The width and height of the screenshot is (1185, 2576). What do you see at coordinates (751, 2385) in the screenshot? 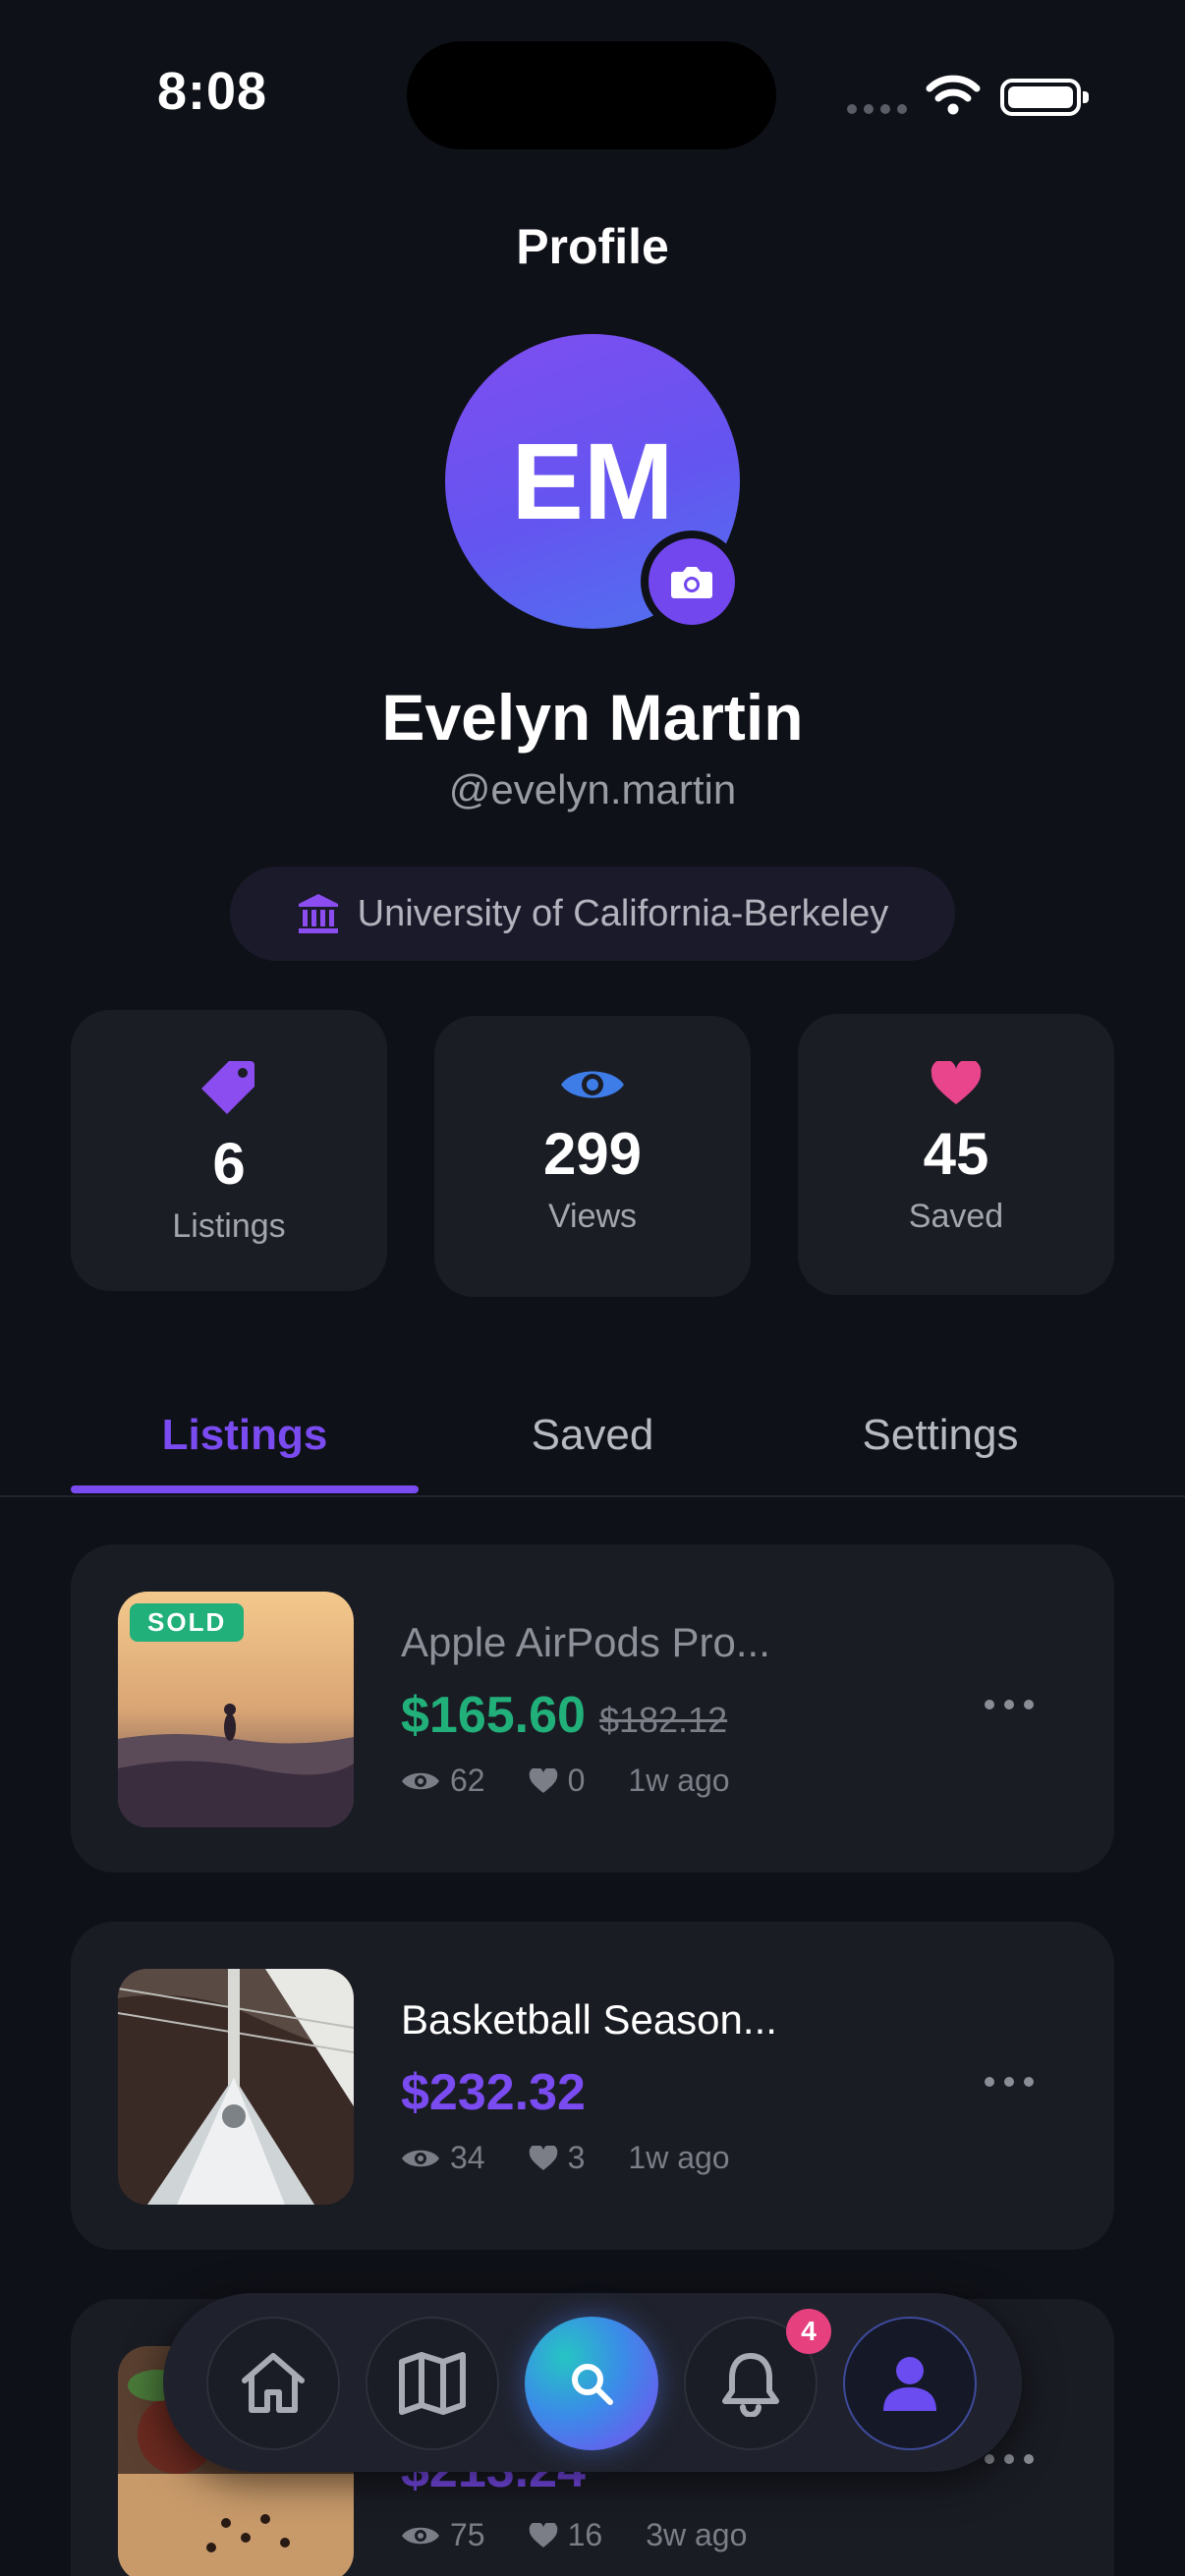
I see `bell-icon` at bounding box center [751, 2385].